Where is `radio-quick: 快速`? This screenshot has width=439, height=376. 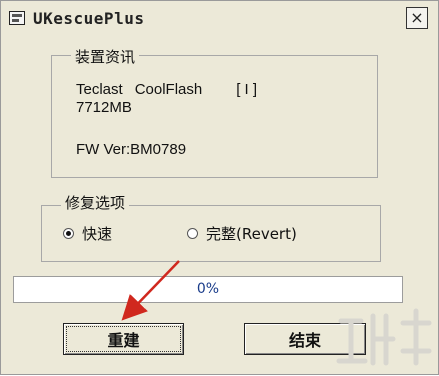
radio-quick: 快速 is located at coordinates (87, 233).